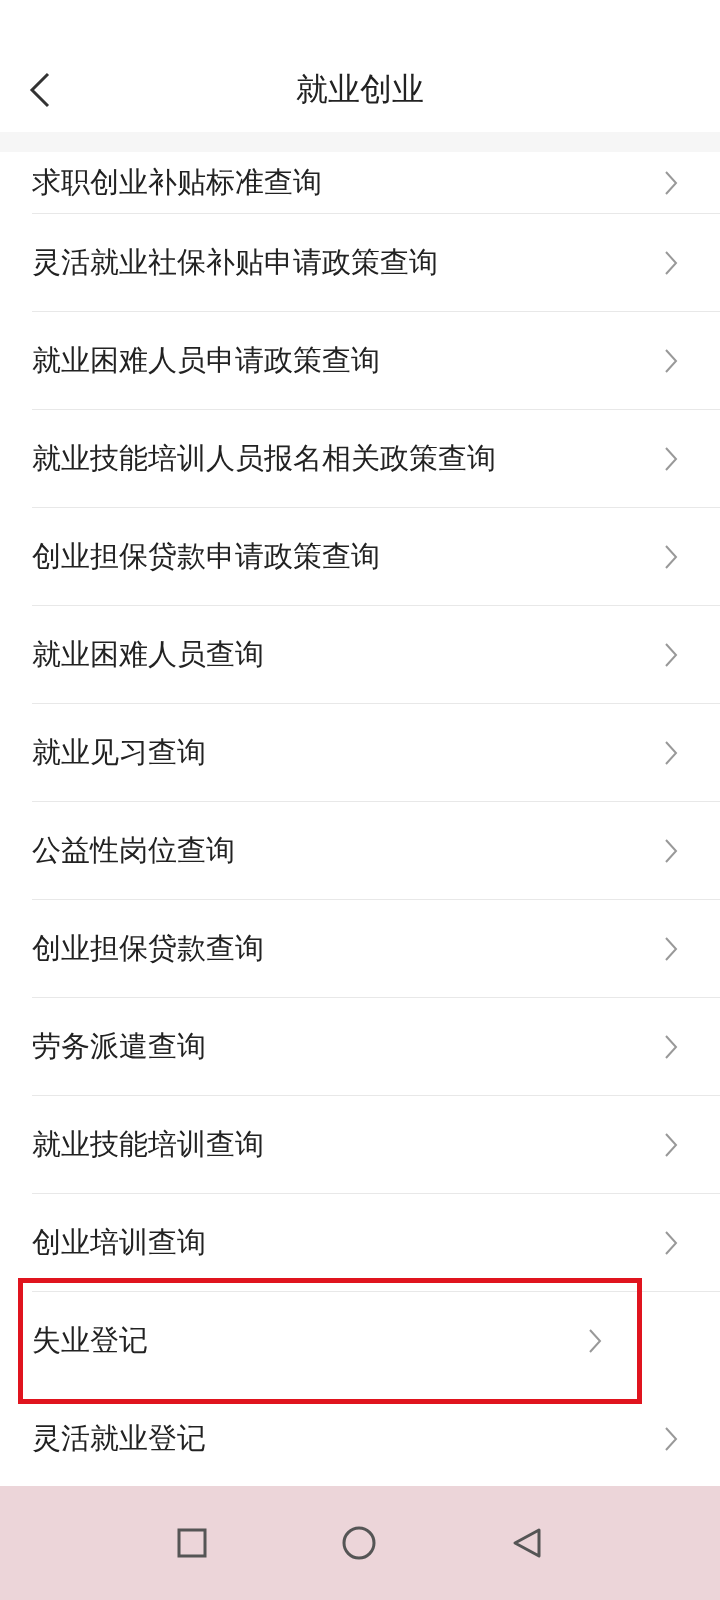 Image resolution: width=720 pixels, height=1600 pixels. I want to click on list-item: 就业见习查询, so click(376, 753).